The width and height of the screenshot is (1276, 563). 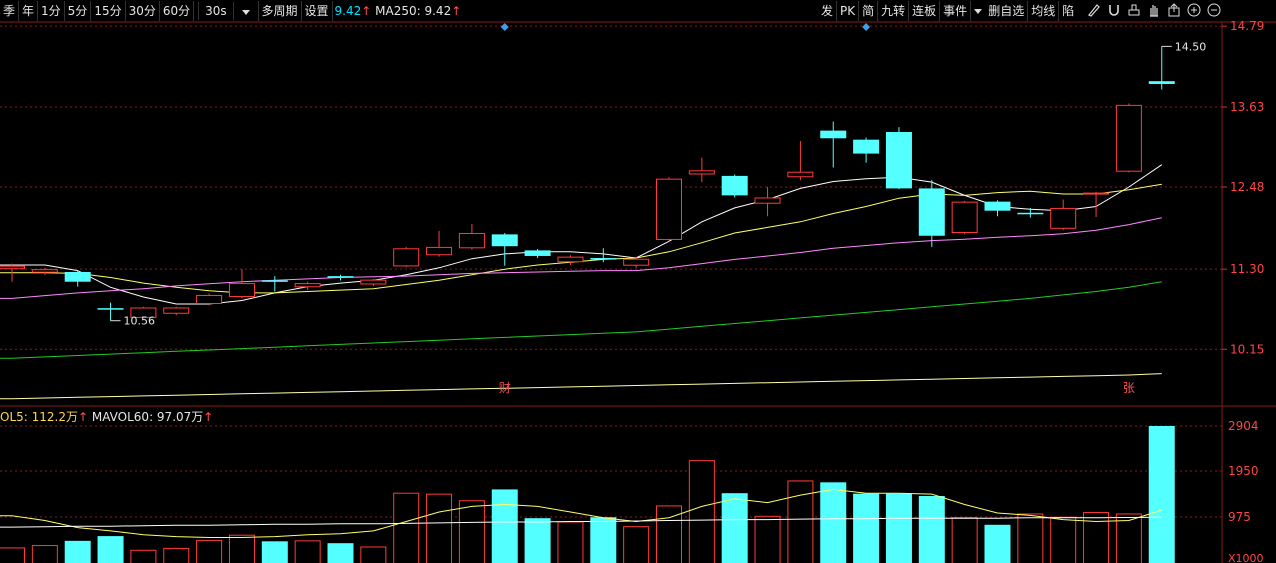 What do you see at coordinates (1243, 426) in the screenshot?
I see `volume-tick-label: 2904` at bounding box center [1243, 426].